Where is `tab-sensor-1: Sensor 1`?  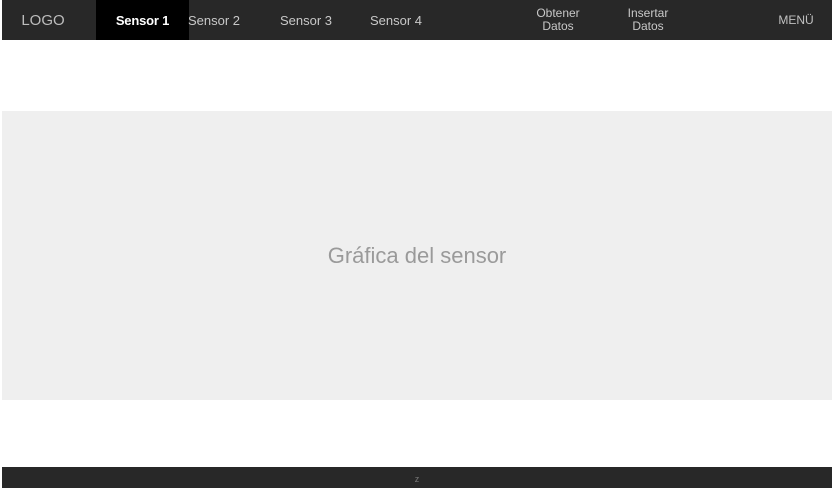
tab-sensor-1: Sensor 1 is located at coordinates (142, 20).